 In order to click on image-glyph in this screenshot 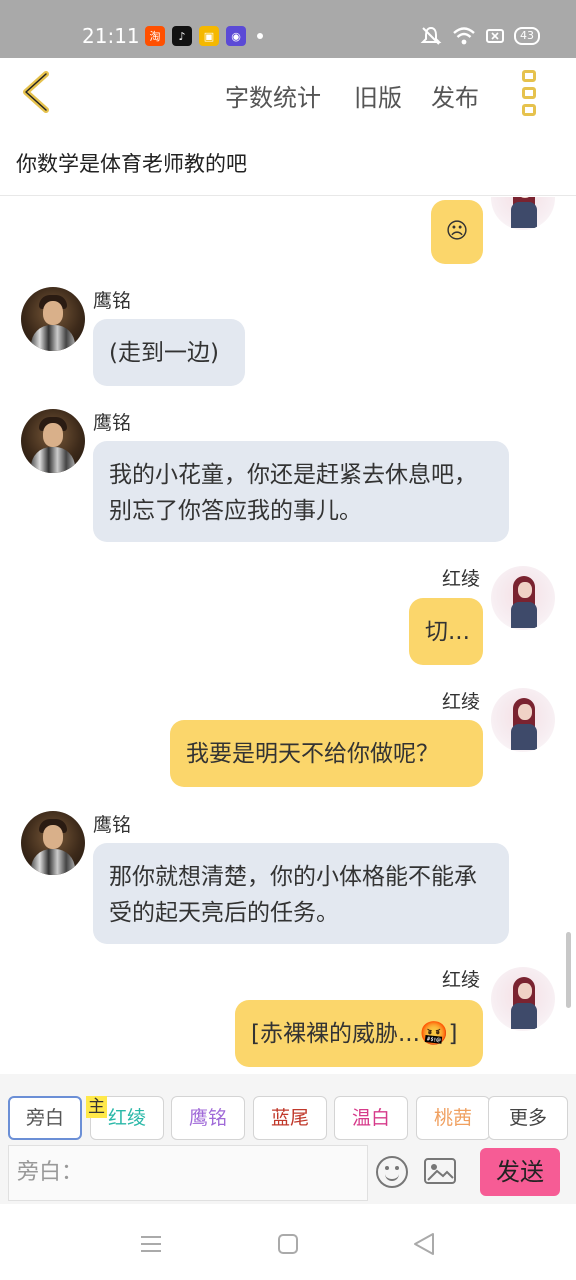, I will do `click(440, 1172)`.